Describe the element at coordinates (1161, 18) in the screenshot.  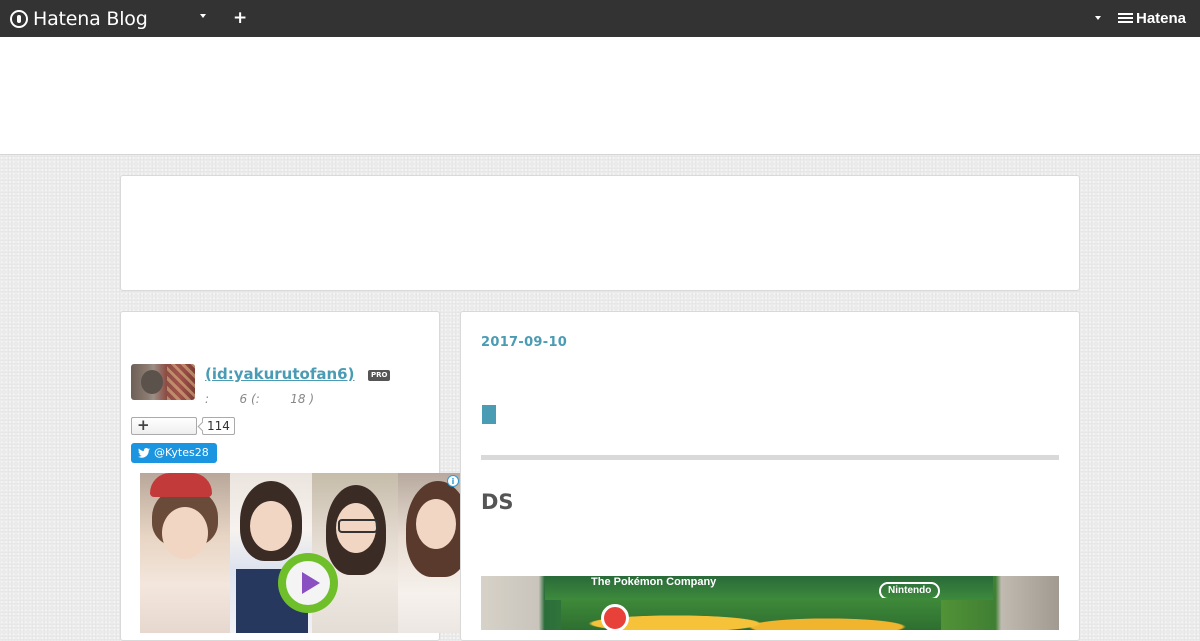
I see `hatena-link: Hatena` at that location.